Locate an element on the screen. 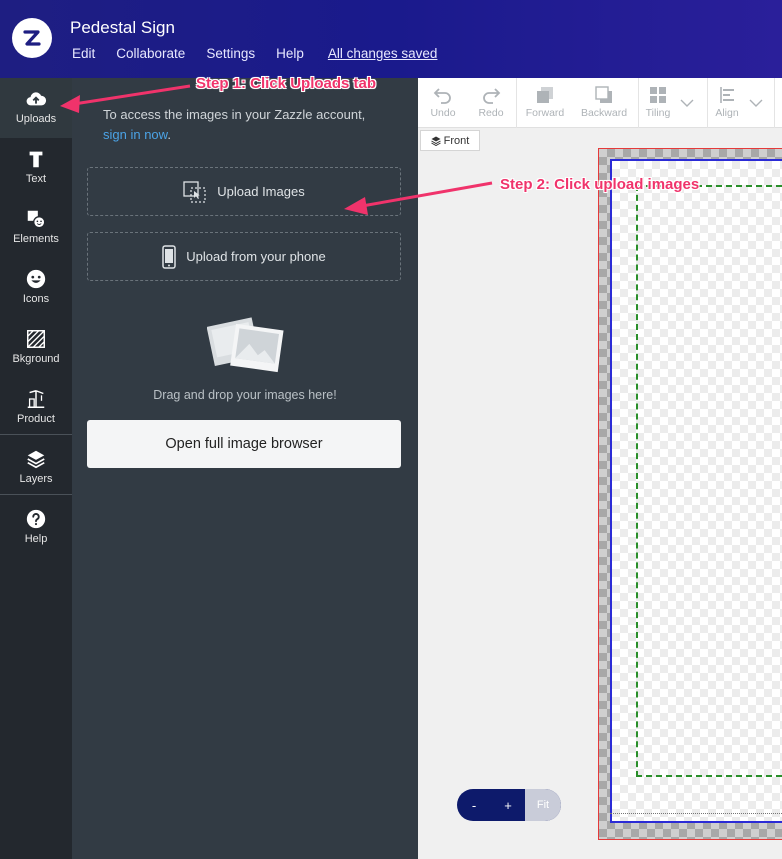 This screenshot has width=782, height=859. side-tab-front: Front is located at coordinates (450, 140).